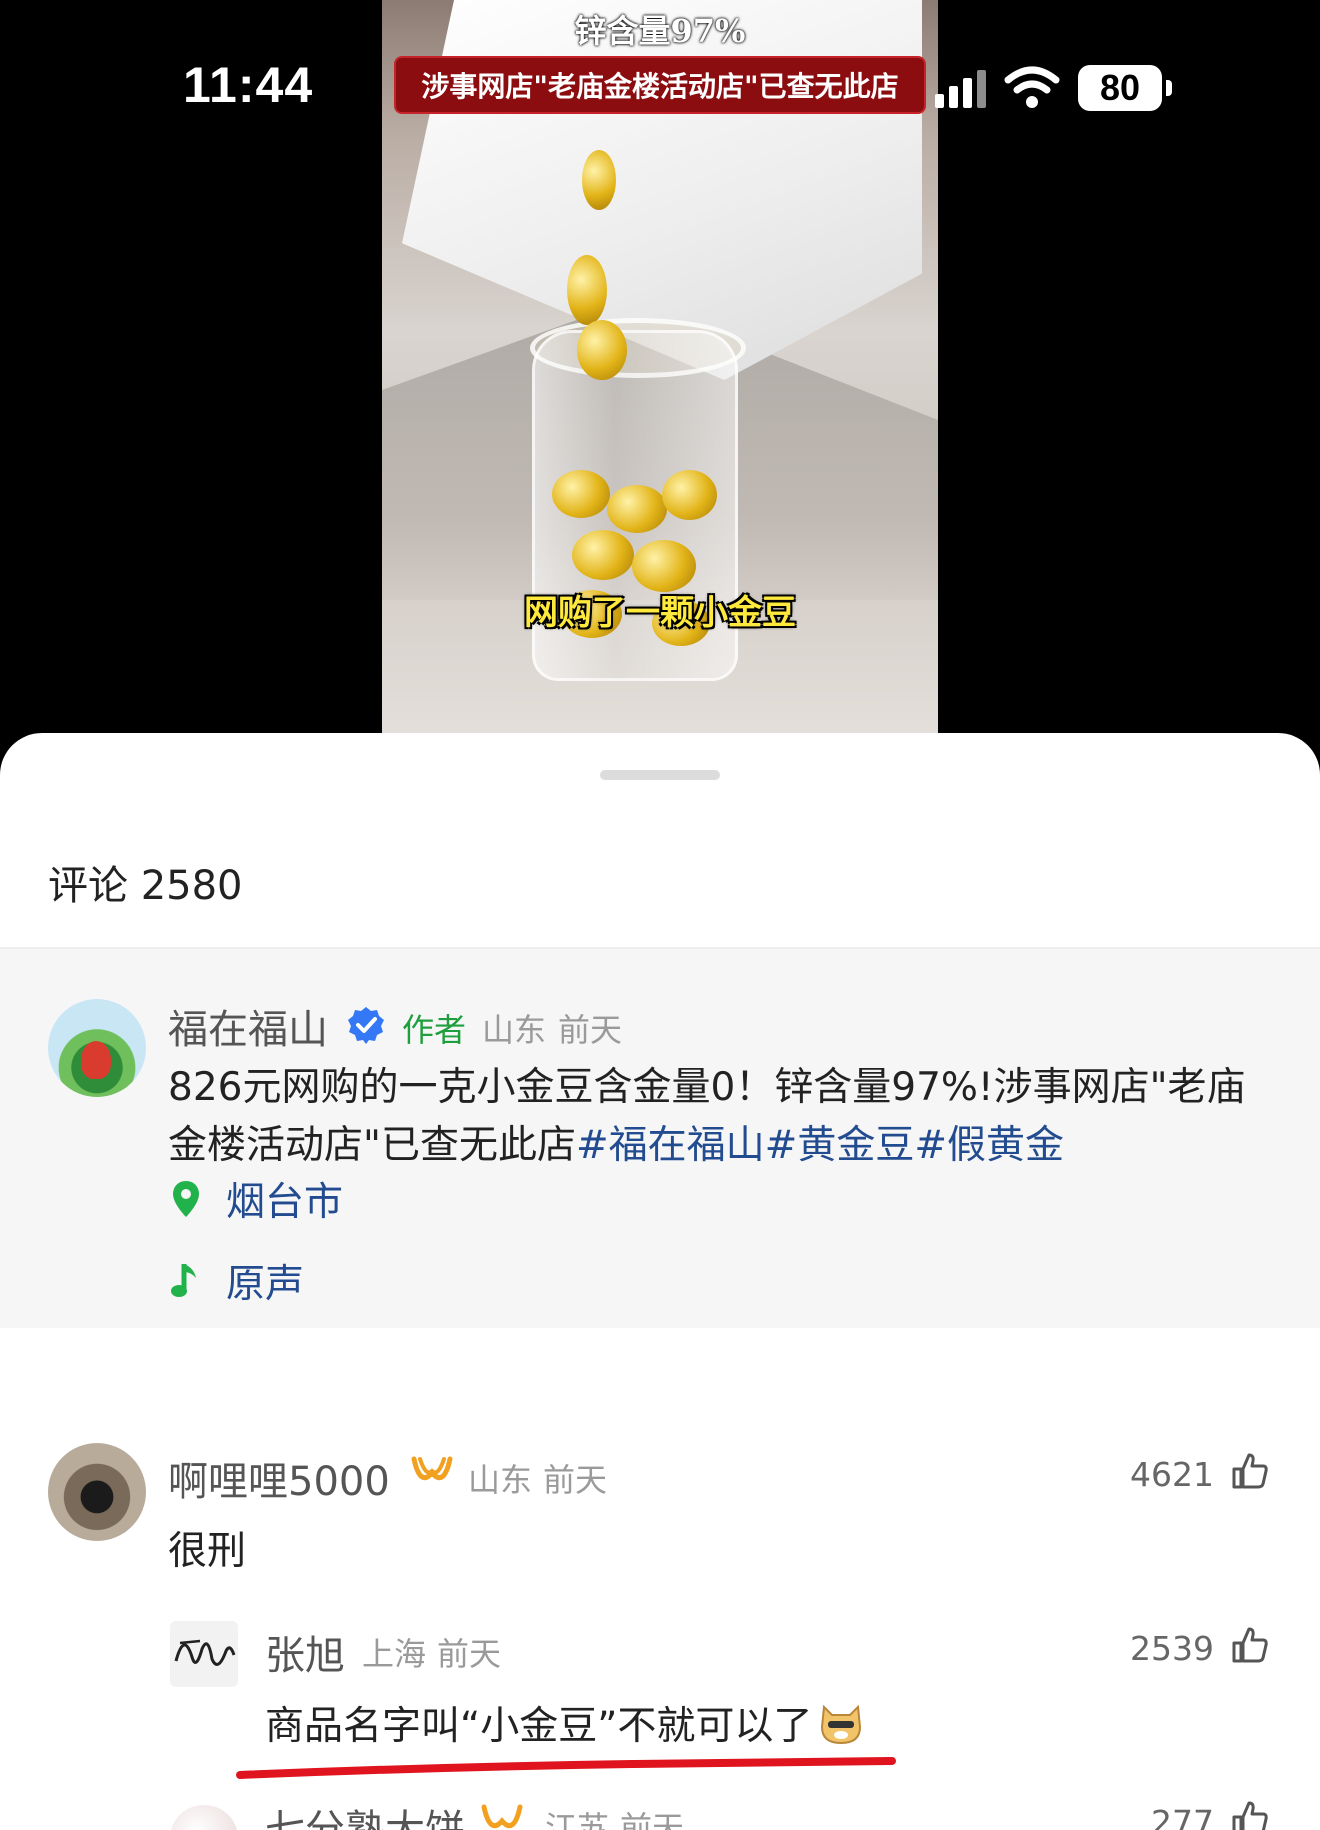  Describe the element at coordinates (577, 1819) in the screenshot. I see `comment-region: 江苏` at that location.